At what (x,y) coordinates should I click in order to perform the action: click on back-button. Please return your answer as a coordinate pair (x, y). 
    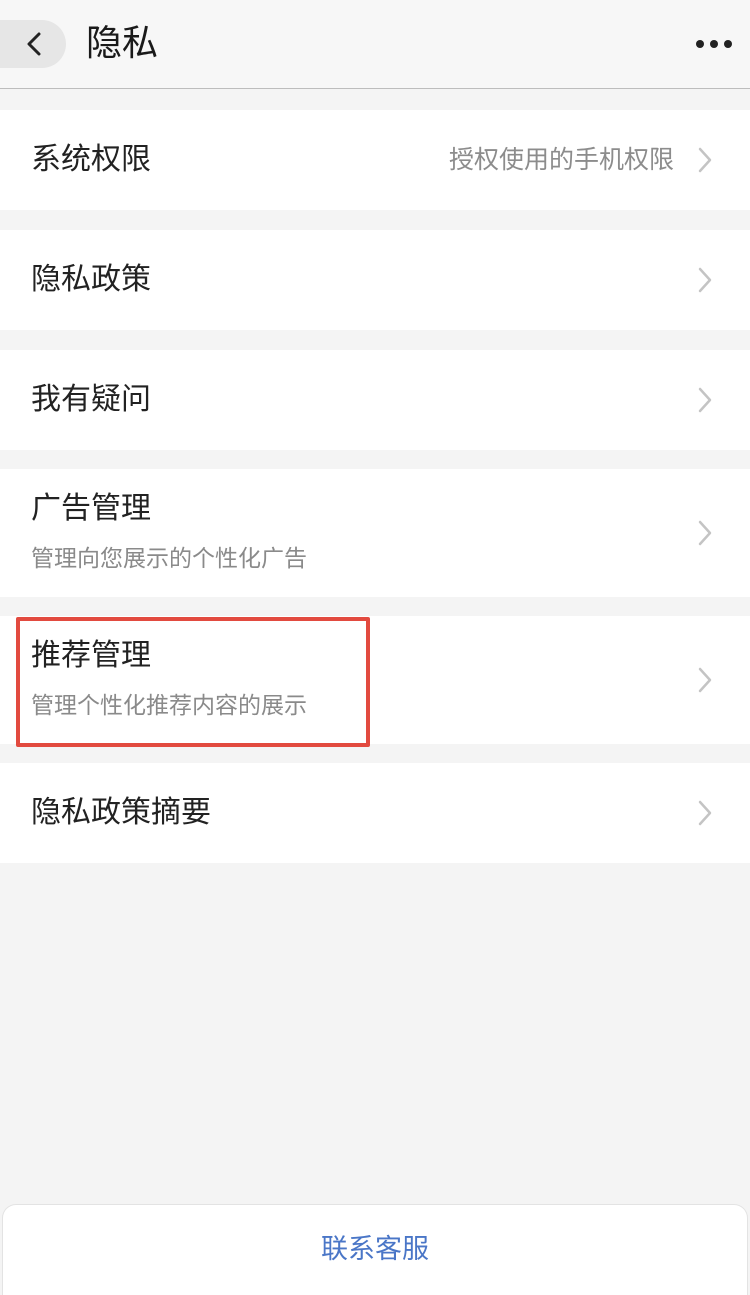
    Looking at the image, I should click on (33, 44).